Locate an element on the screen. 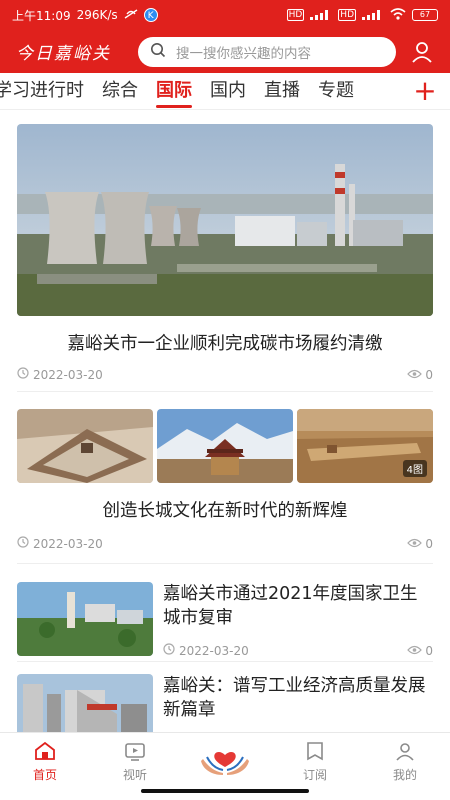 This screenshot has height=800, width=450. nav-home-label: 首页 is located at coordinates (44, 775).